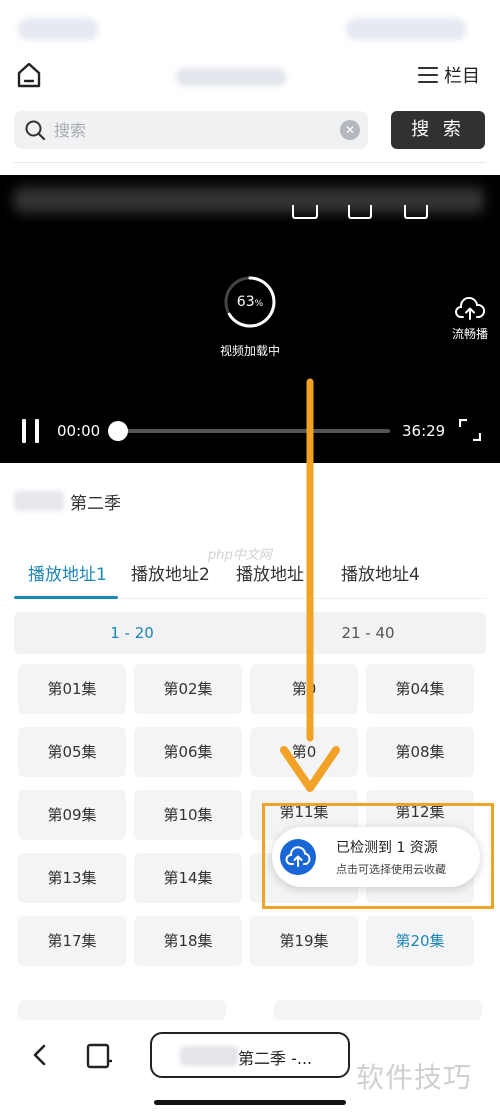  I want to click on show-title: 第二季, so click(67, 501).